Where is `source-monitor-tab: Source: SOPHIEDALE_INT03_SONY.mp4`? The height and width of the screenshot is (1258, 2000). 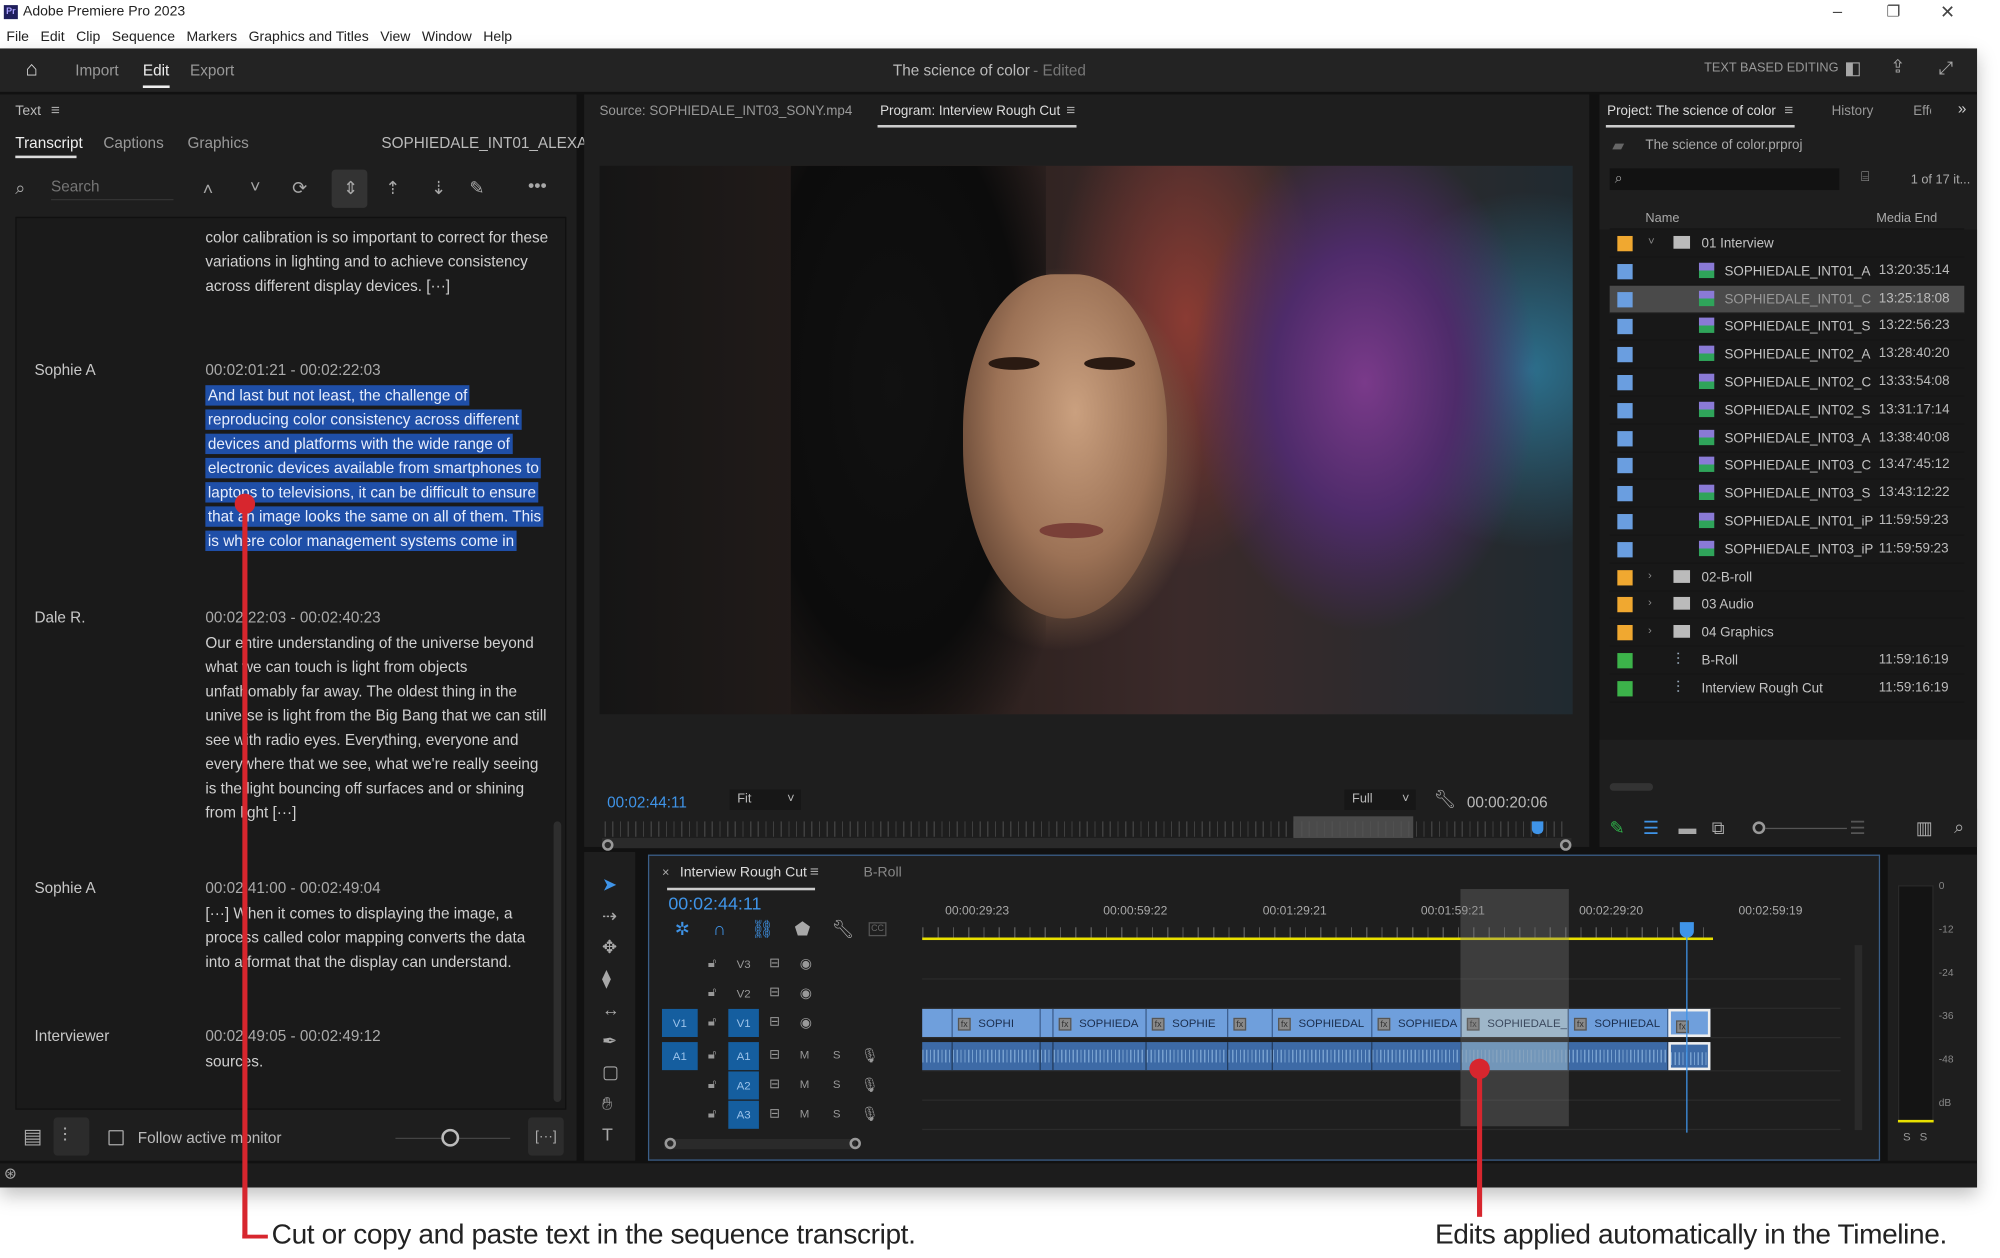 source-monitor-tab: Source: SOPHIEDALE_INT03_SONY.mp4 is located at coordinates (725, 110).